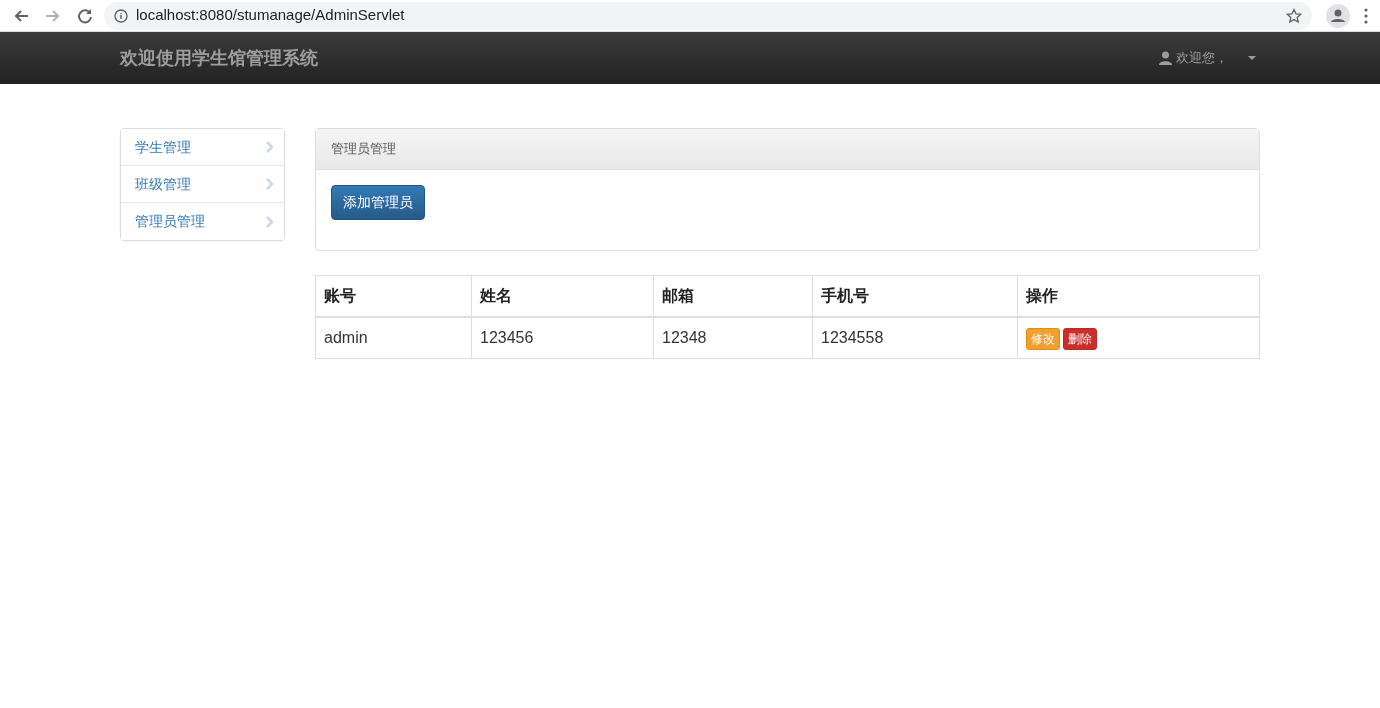 Image resolution: width=1380 pixels, height=708 pixels. What do you see at coordinates (1138, 296) in the screenshot?
I see `column-header: 操作` at bounding box center [1138, 296].